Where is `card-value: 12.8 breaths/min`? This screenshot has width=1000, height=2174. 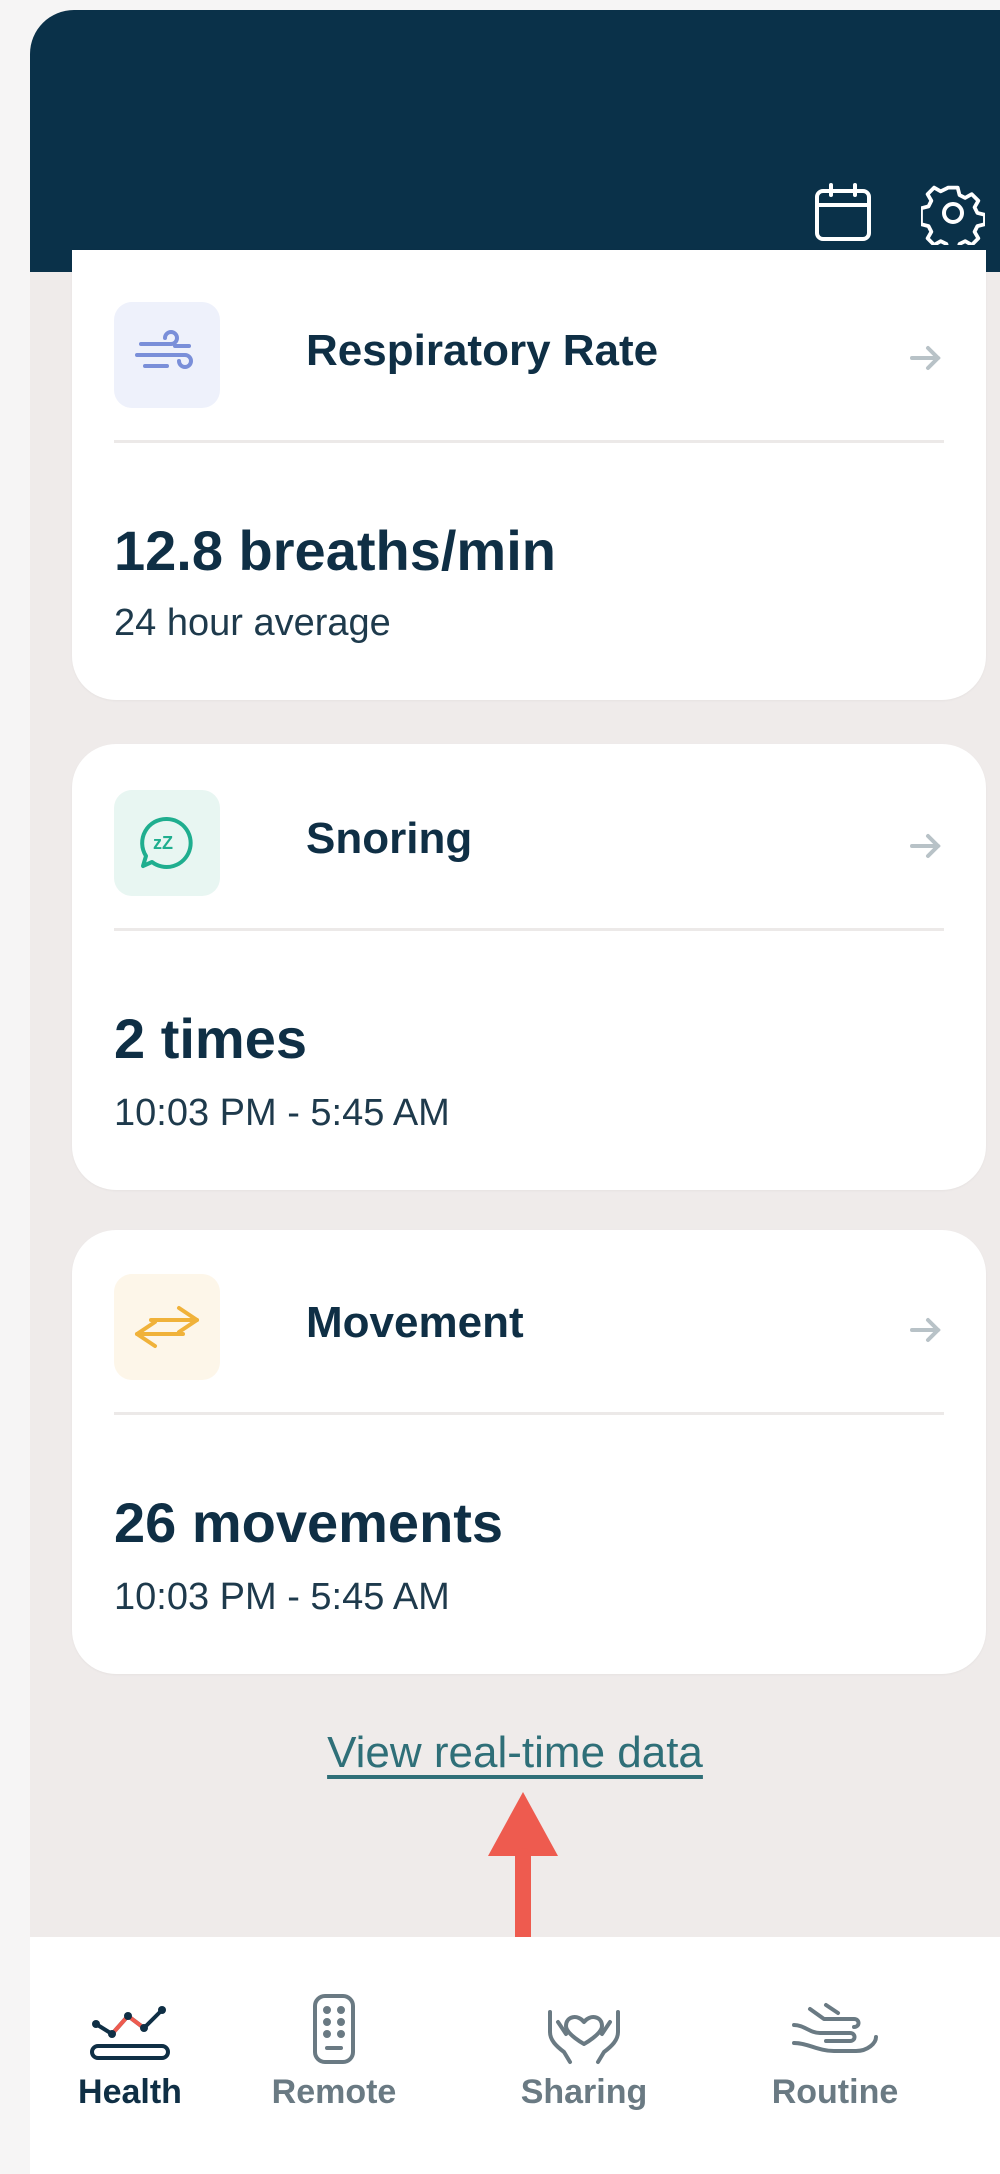 card-value: 12.8 breaths/min is located at coordinates (335, 550).